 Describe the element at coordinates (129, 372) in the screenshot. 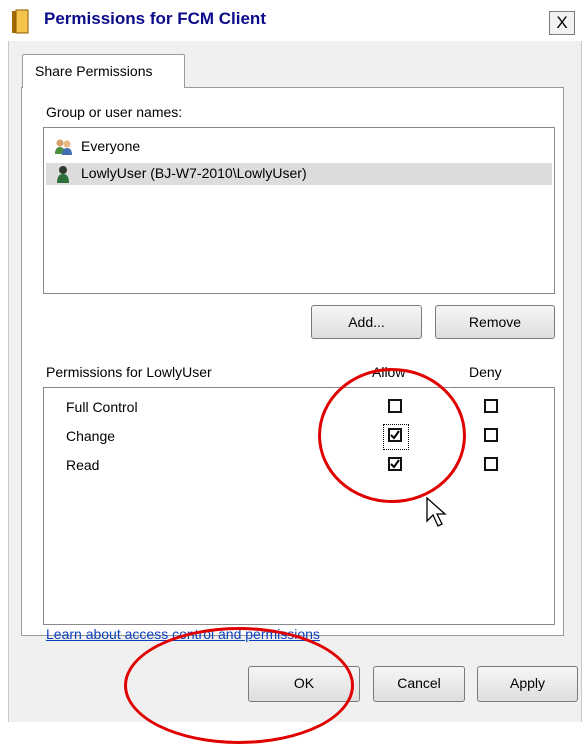

I see `permissions-label: Permissions for LowlyUser` at that location.